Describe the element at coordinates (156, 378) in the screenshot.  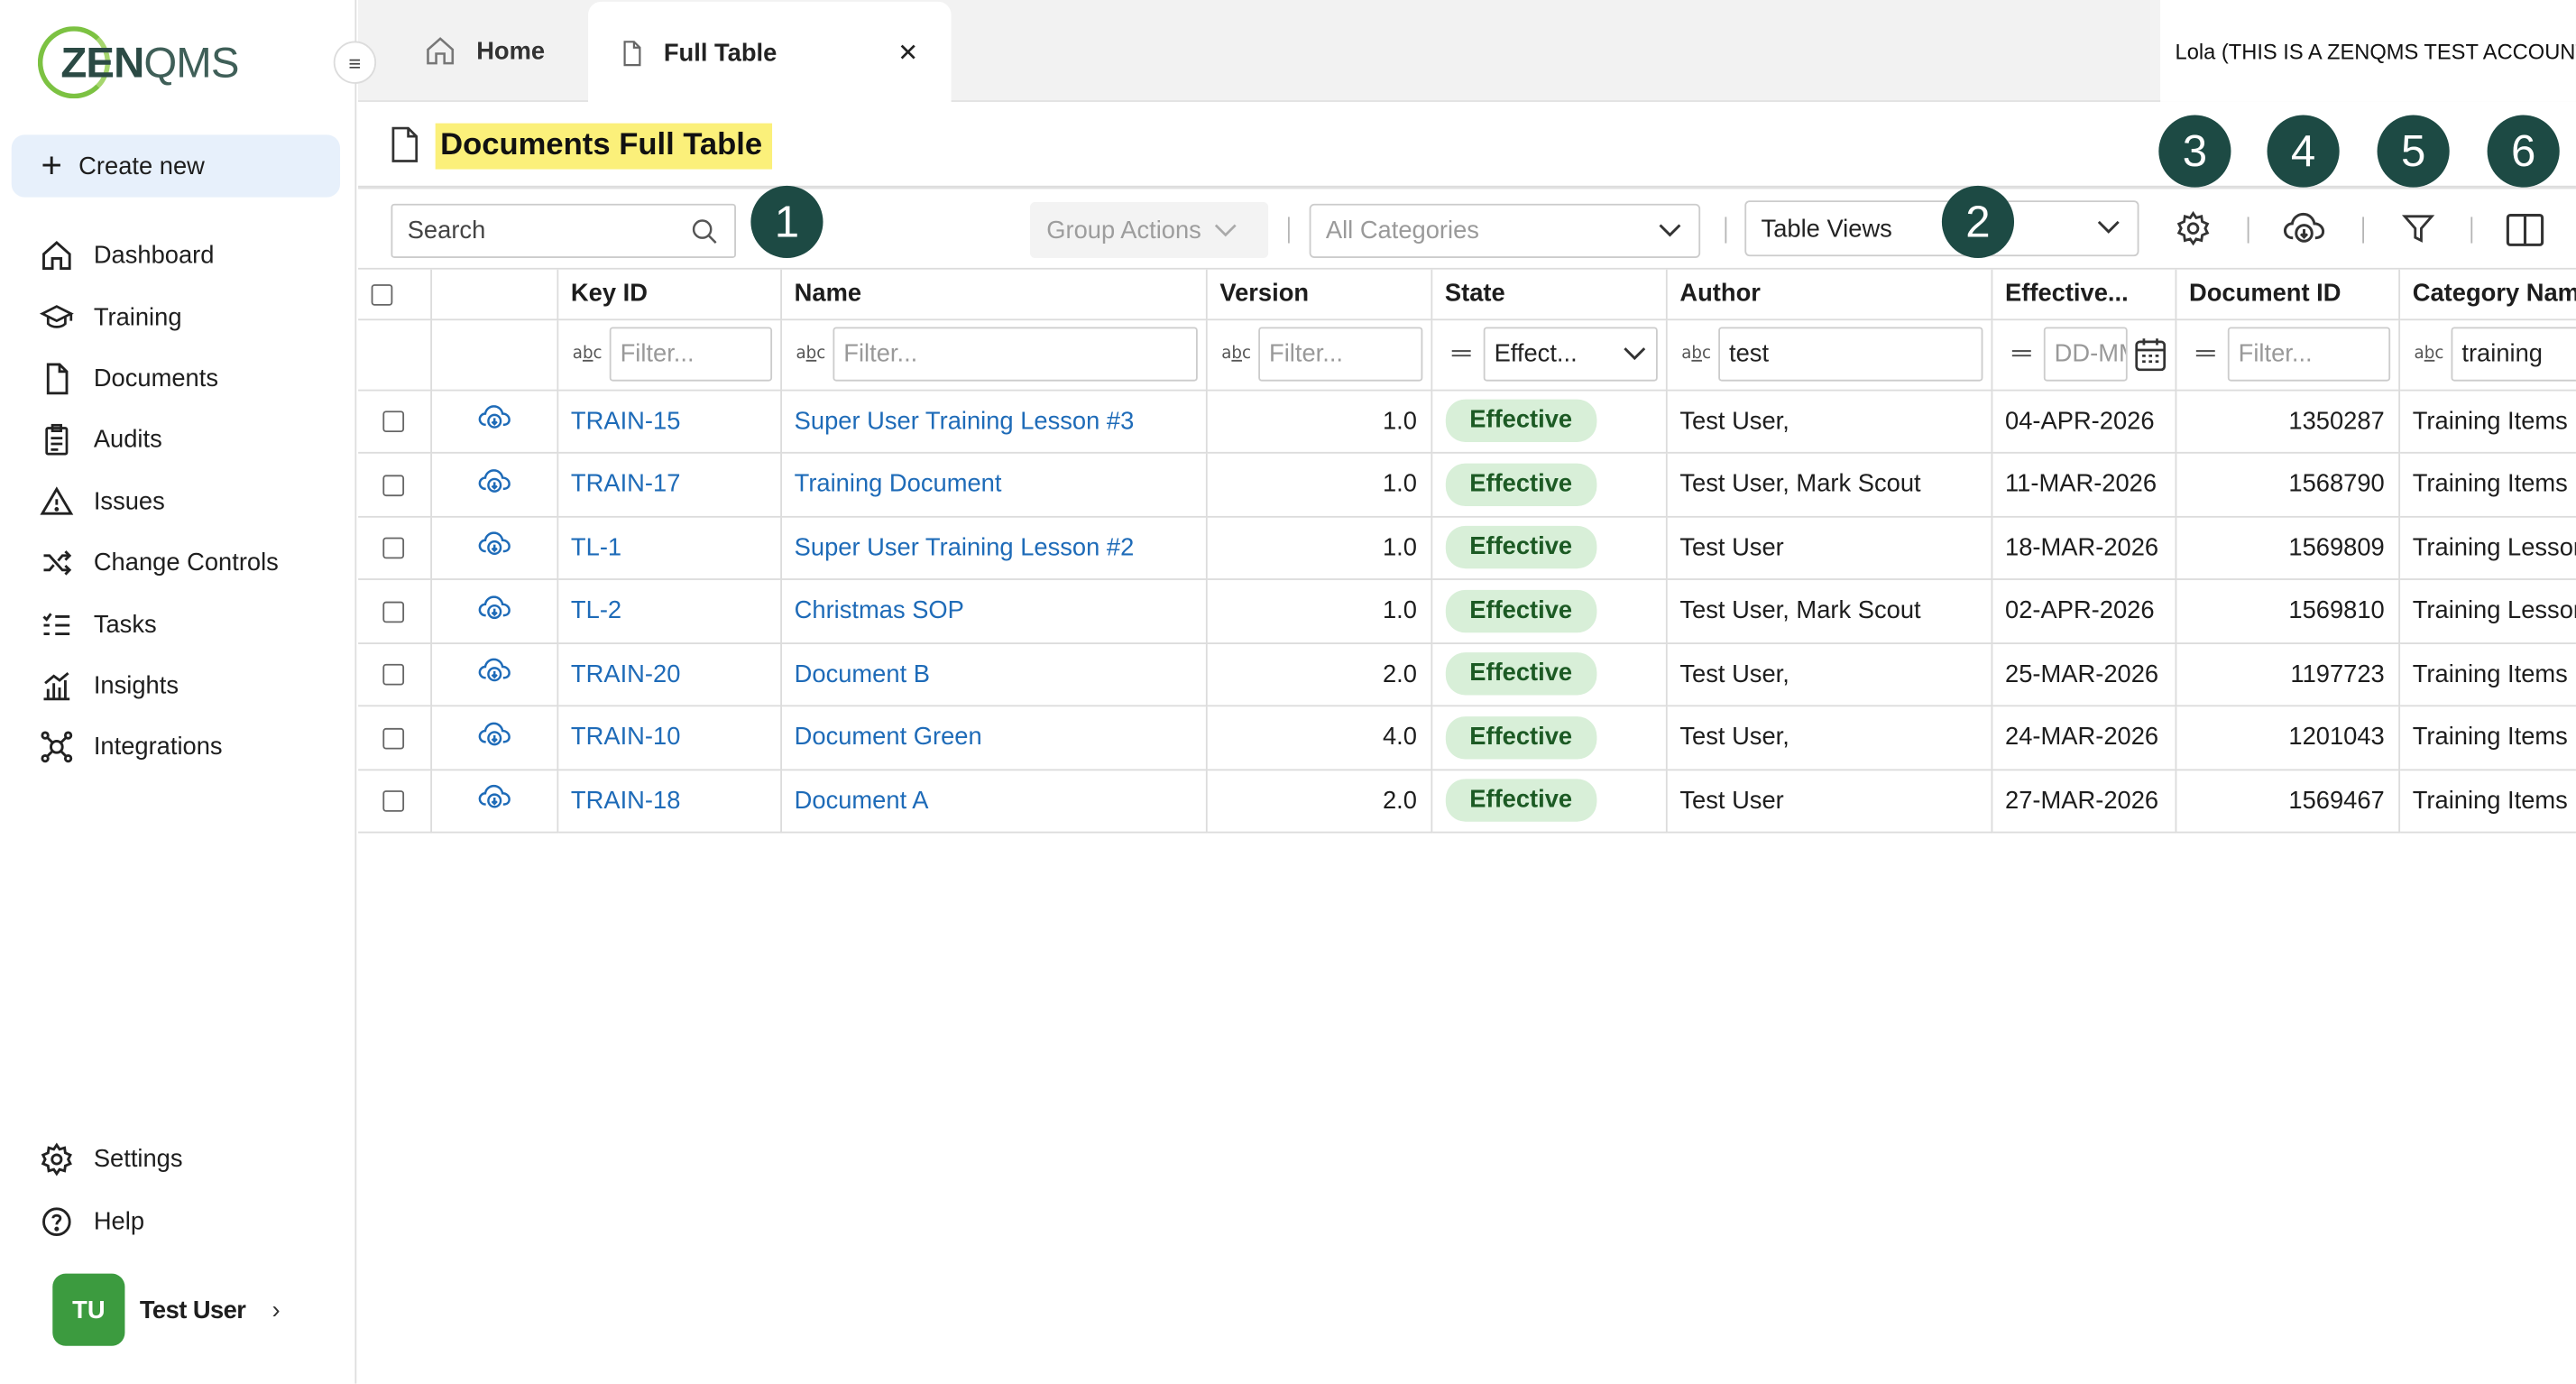
I see `sidebar-item-label: Documents` at that location.